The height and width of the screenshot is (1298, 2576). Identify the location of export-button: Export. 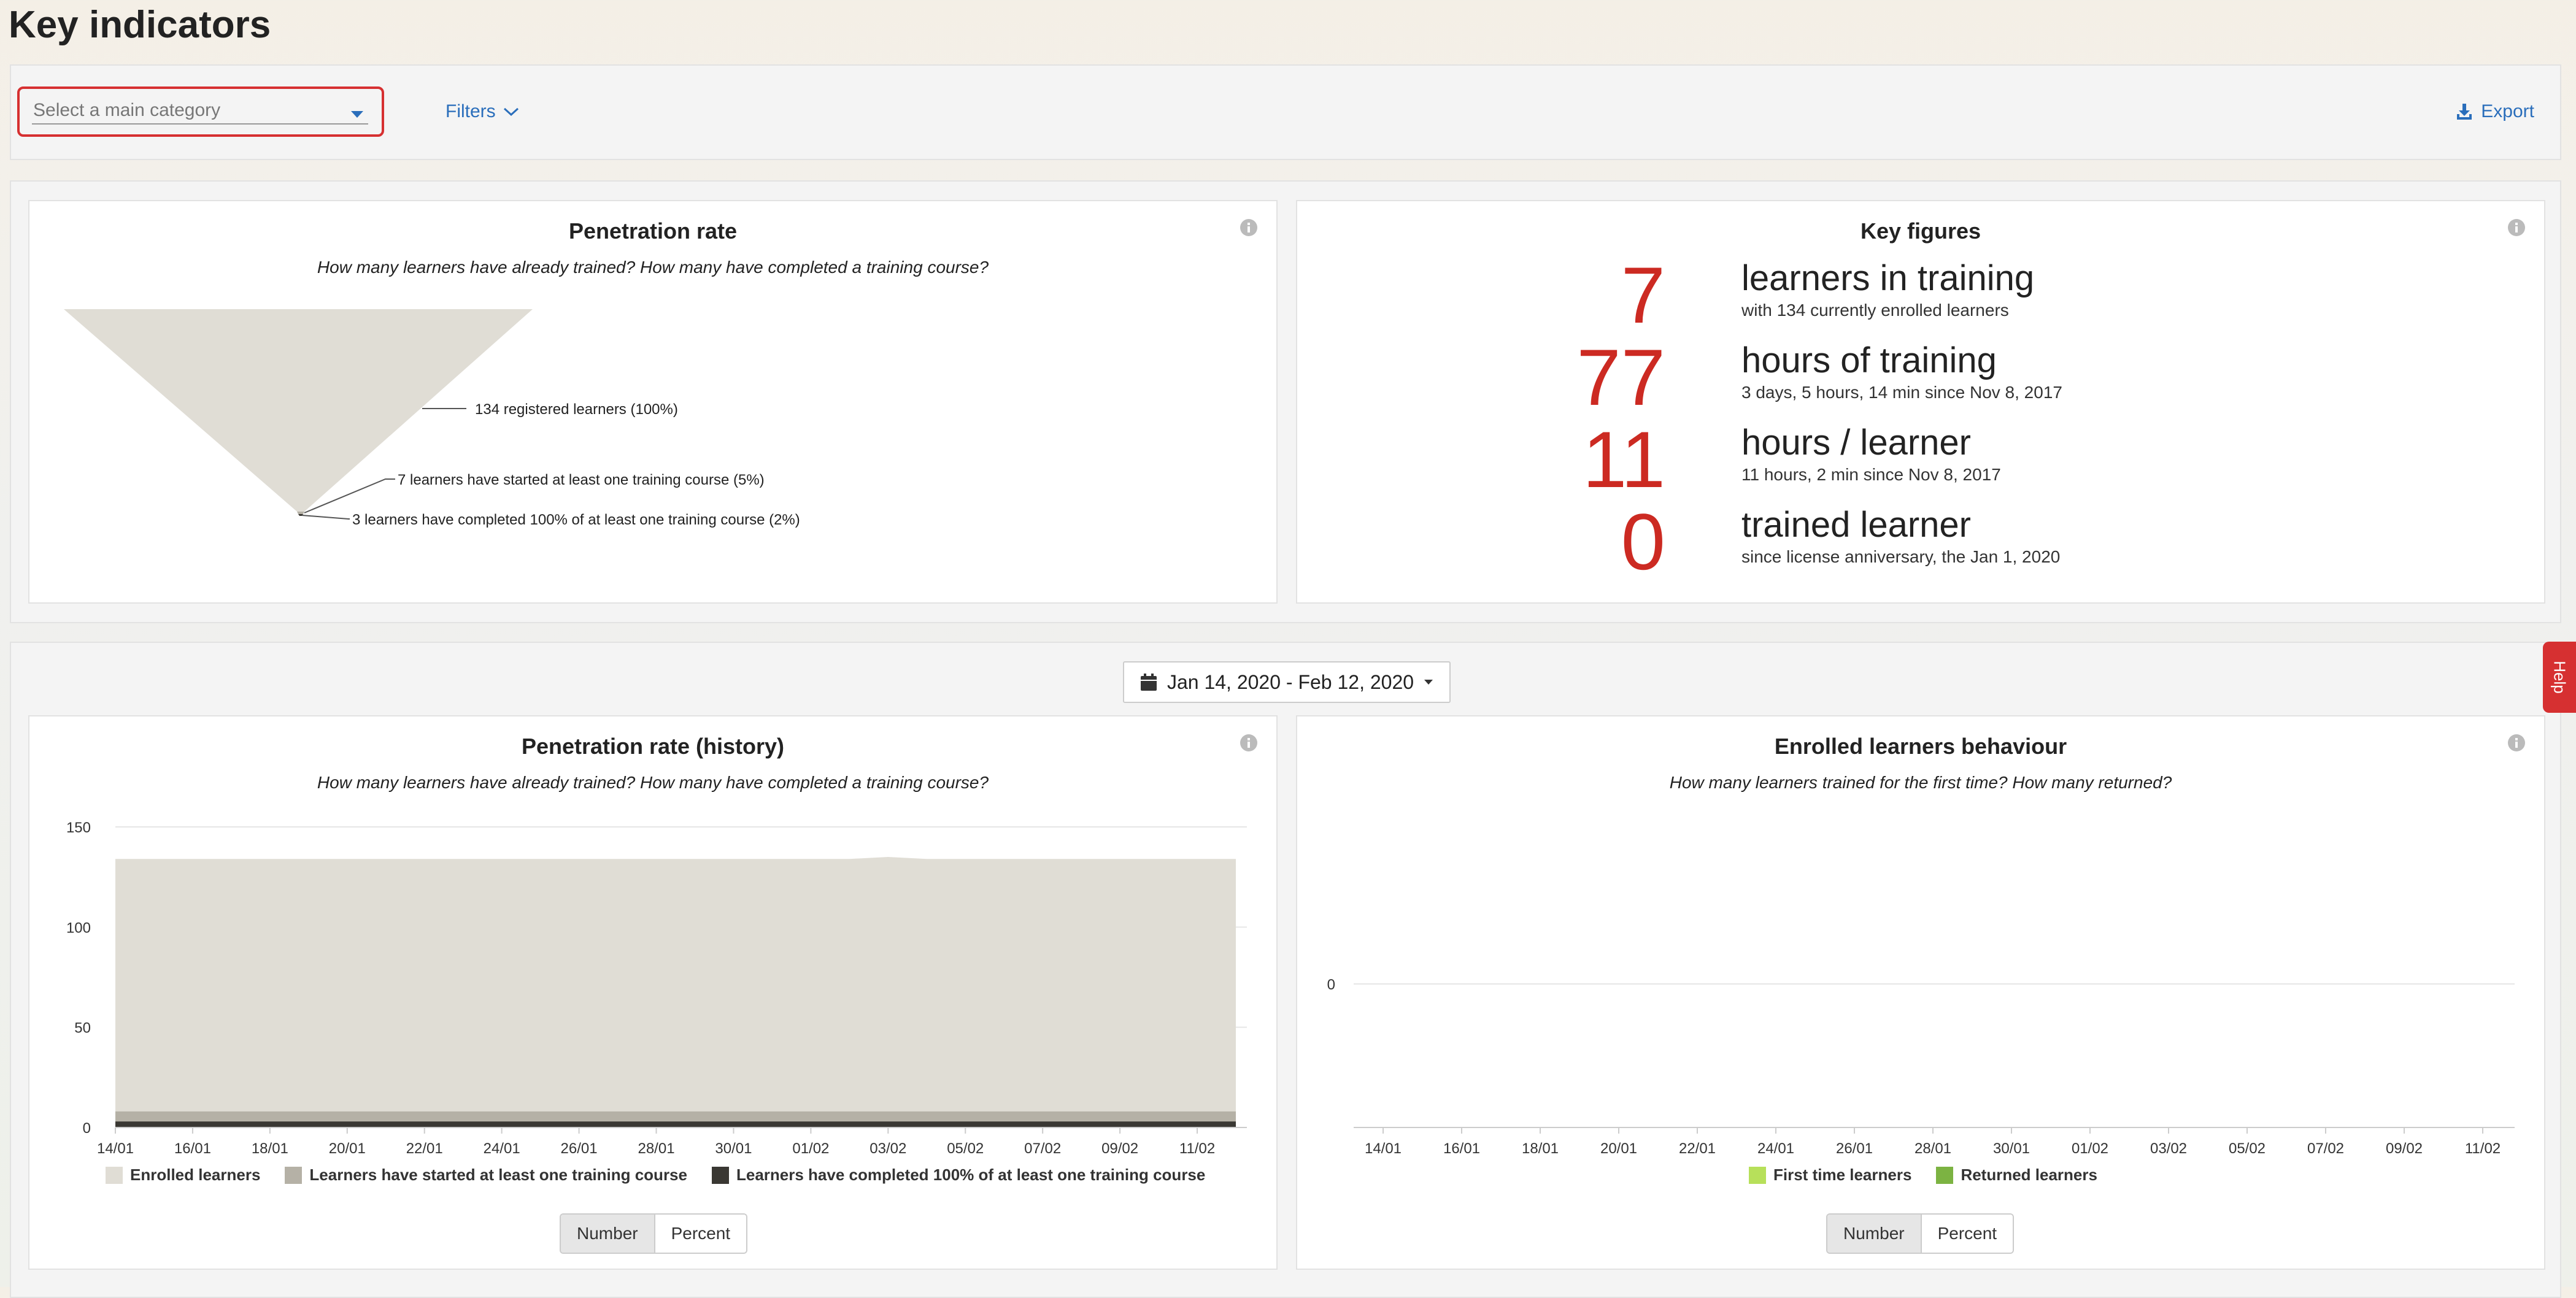
(2494, 111).